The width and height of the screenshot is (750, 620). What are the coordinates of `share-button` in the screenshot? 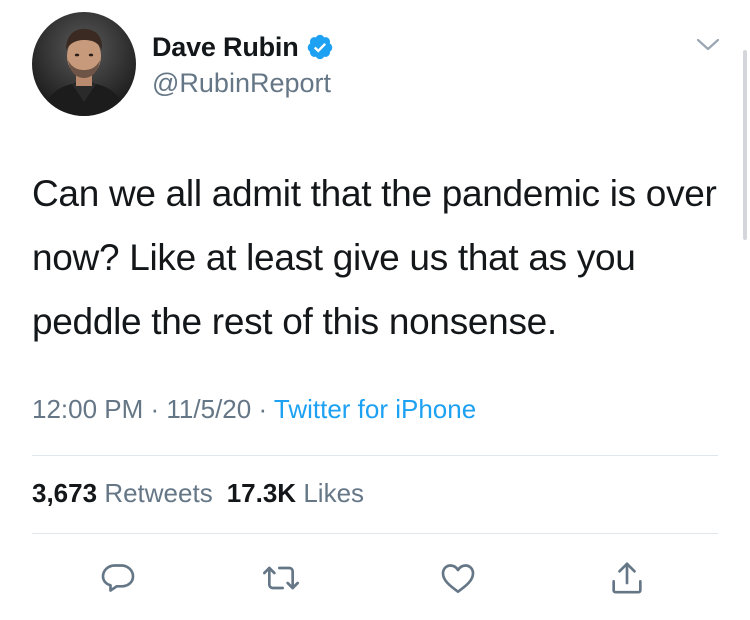 It's located at (627, 578).